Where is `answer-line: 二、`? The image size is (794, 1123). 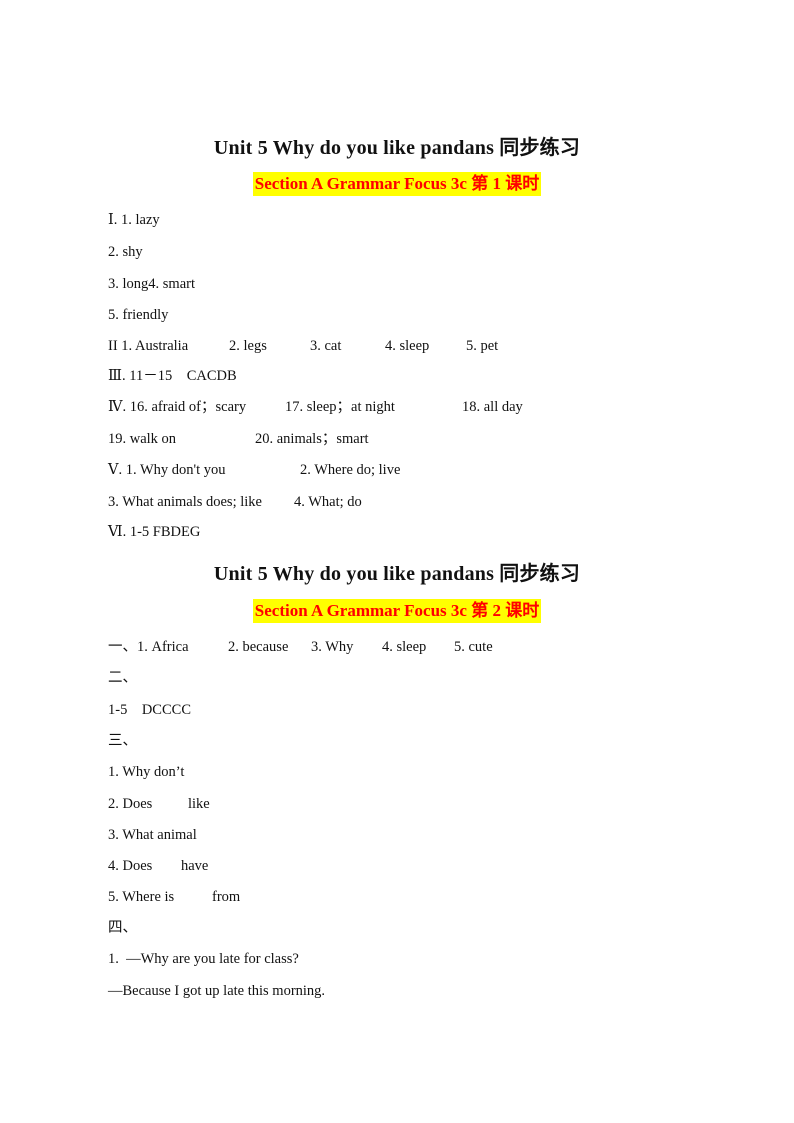 answer-line: 二、 is located at coordinates (122, 678).